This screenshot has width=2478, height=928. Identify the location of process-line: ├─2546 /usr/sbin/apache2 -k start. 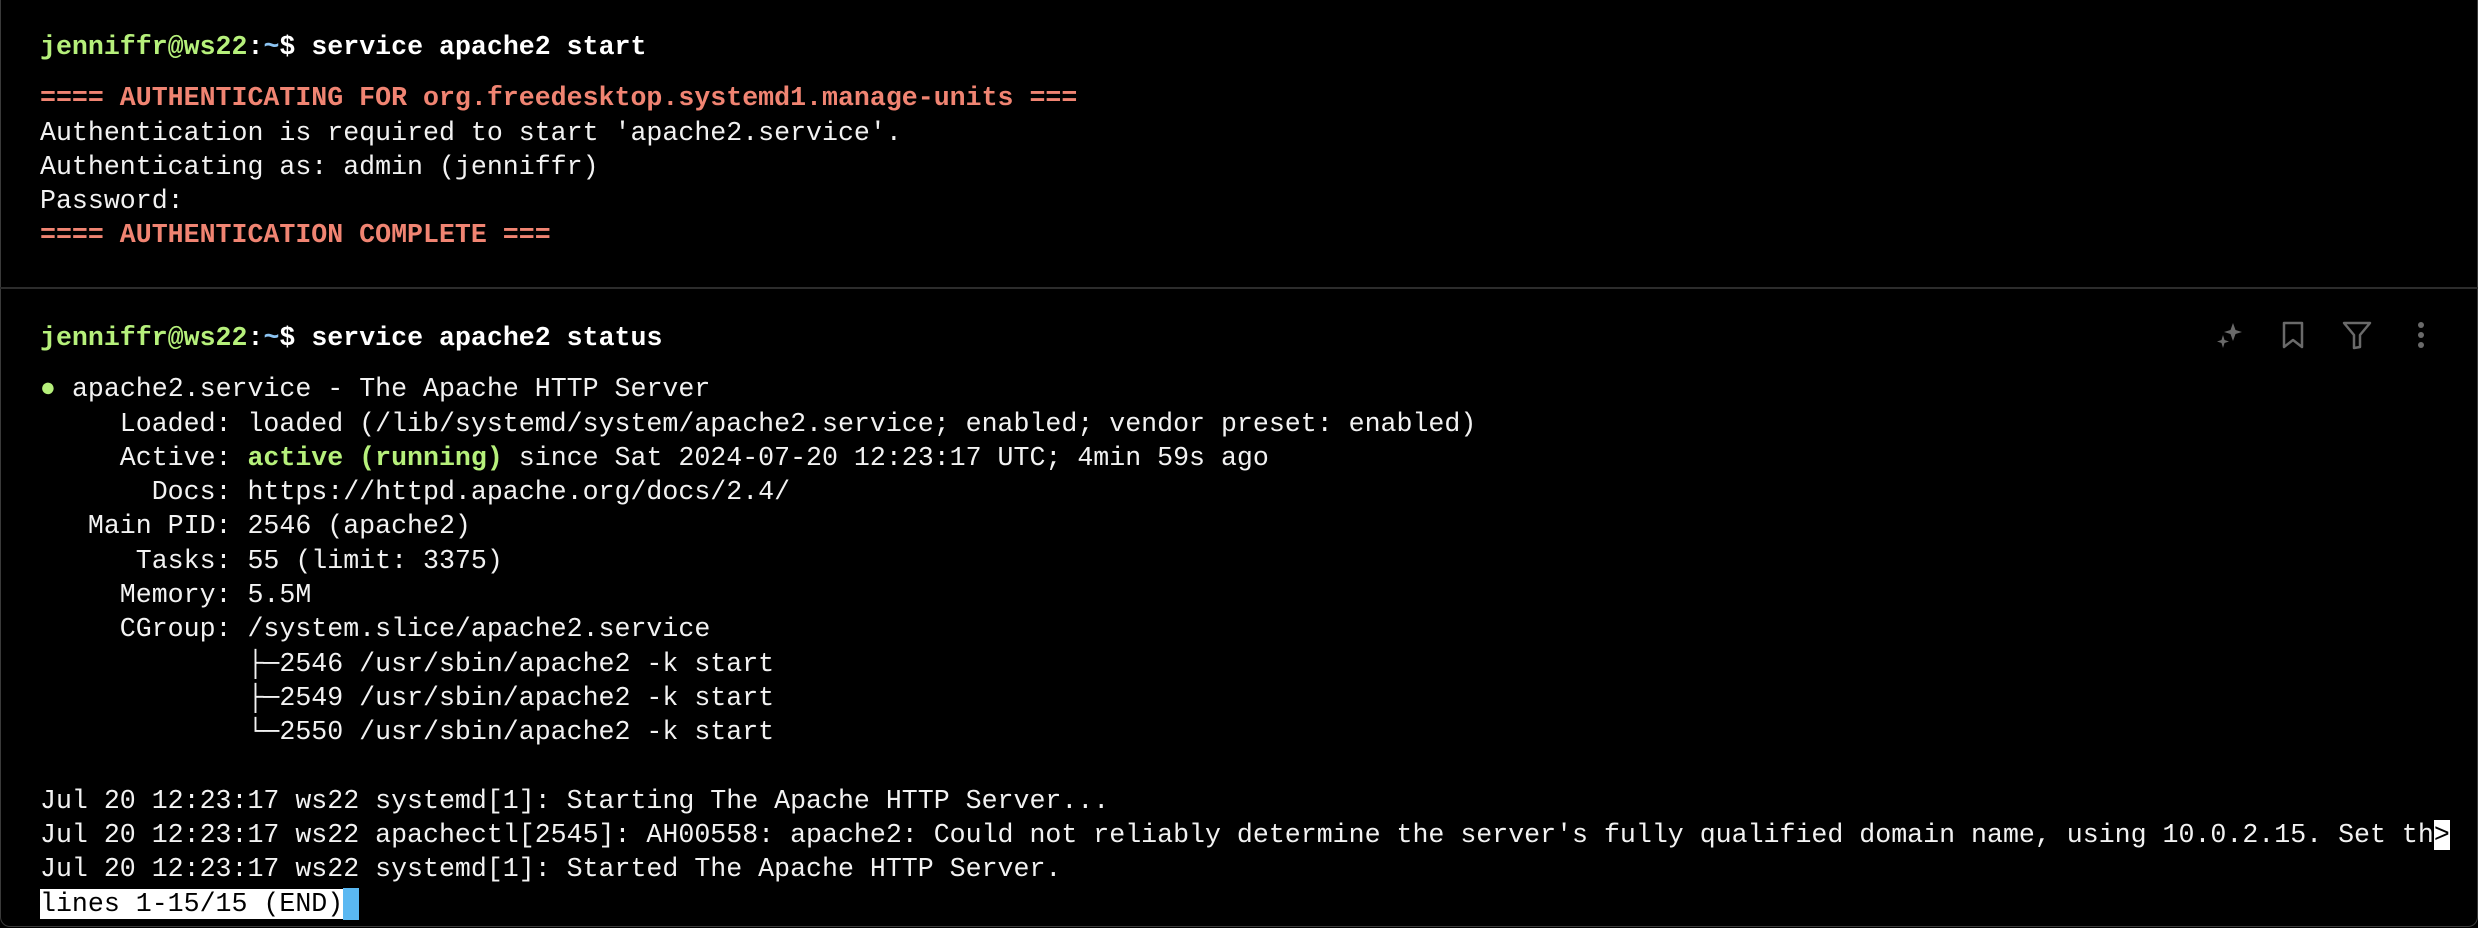
(407, 663).